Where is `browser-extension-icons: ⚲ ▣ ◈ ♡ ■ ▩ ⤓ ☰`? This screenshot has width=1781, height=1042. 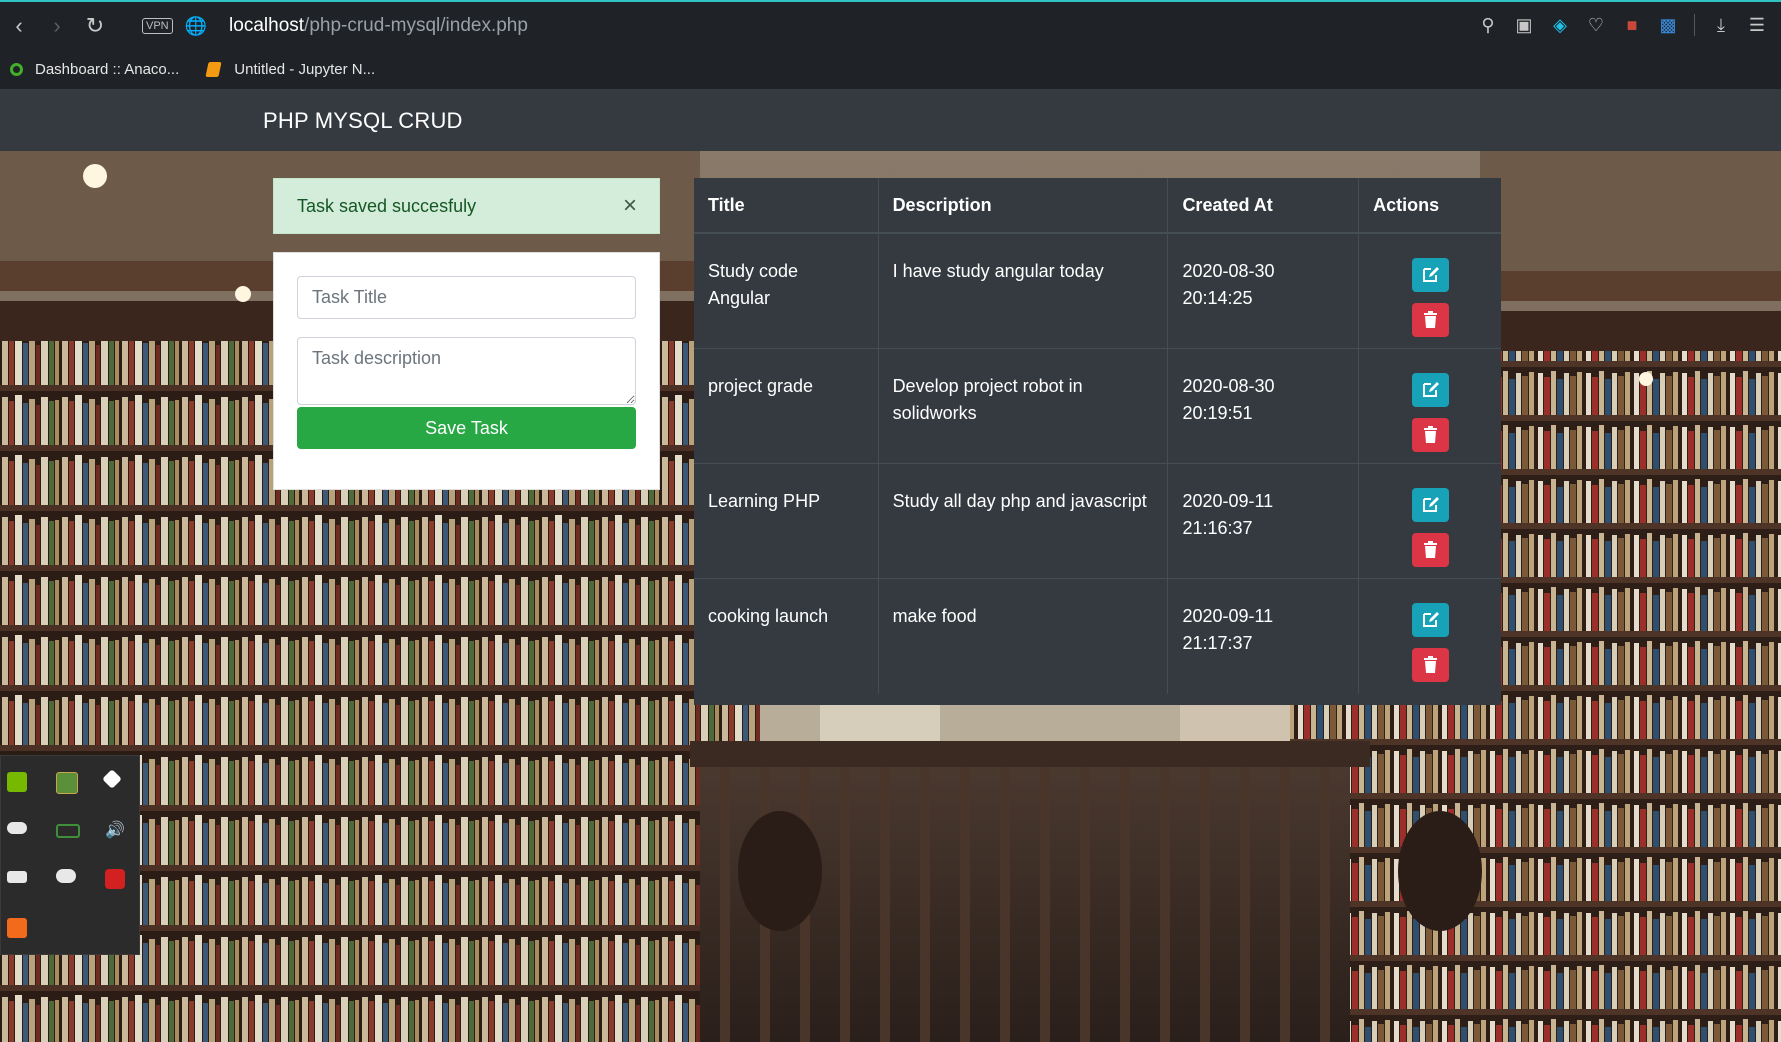
browser-extension-icons: ⚲ ▣ ◈ ♡ ■ ▩ ⤓ ☰ is located at coordinates (1622, 25).